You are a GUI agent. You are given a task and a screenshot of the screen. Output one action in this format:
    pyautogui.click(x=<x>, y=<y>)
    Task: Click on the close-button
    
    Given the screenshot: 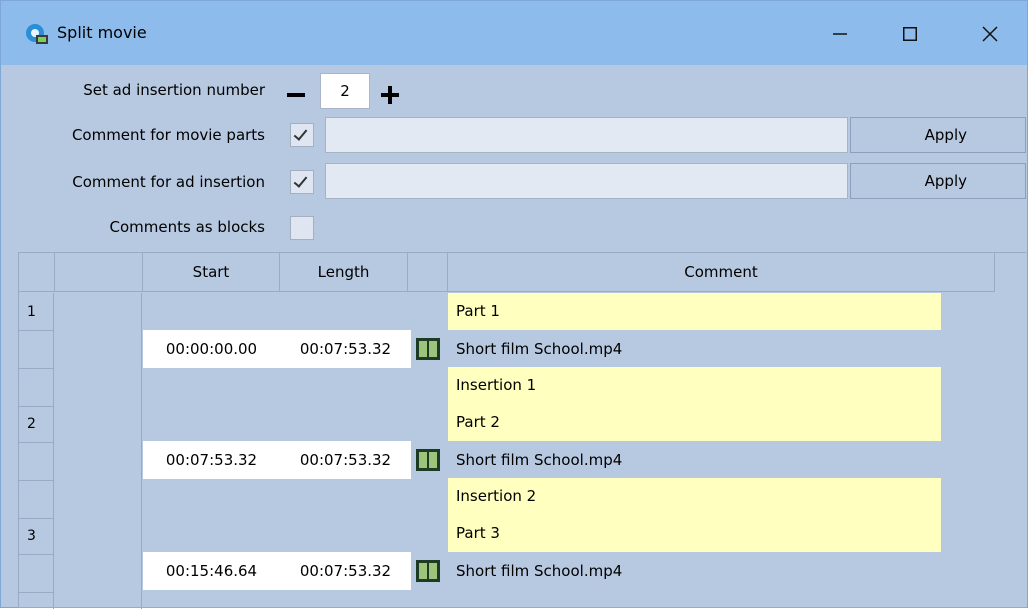 What is the action you would take?
    pyautogui.click(x=990, y=34)
    